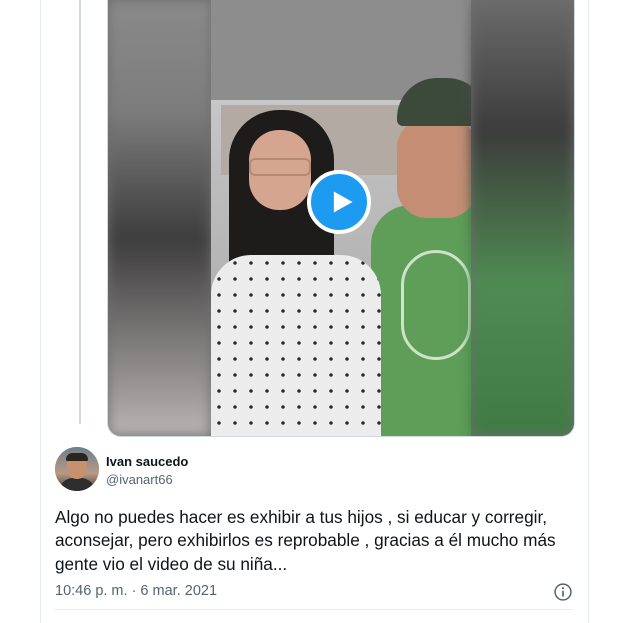  What do you see at coordinates (314, 609) in the screenshot?
I see `tweet-divider` at bounding box center [314, 609].